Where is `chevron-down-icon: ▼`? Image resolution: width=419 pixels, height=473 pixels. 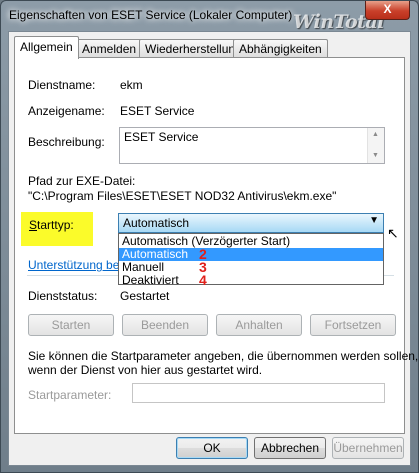
chevron-down-icon: ▼ is located at coordinates (374, 220).